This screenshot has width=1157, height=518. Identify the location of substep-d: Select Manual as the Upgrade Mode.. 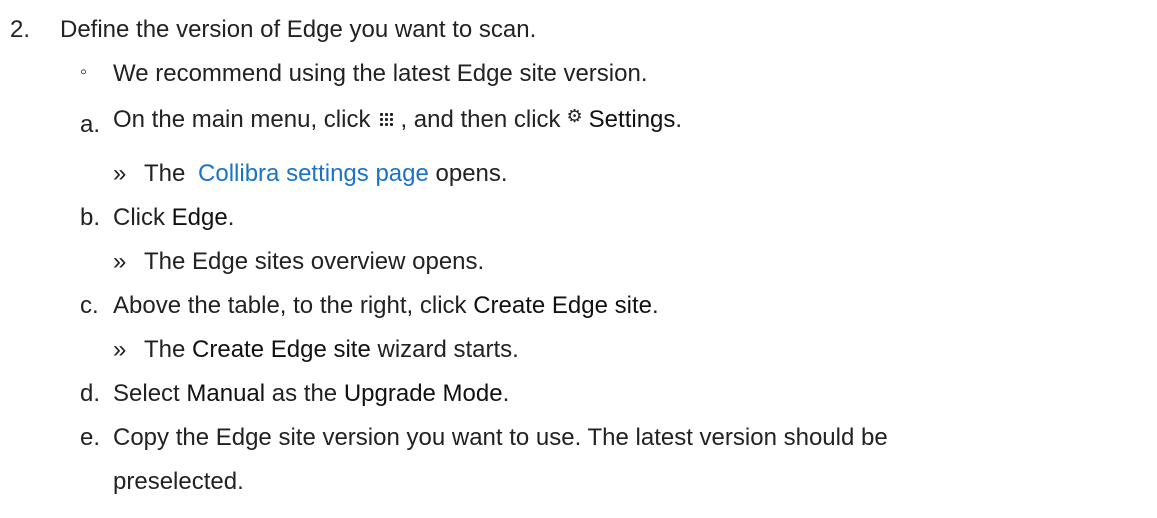
(311, 394).